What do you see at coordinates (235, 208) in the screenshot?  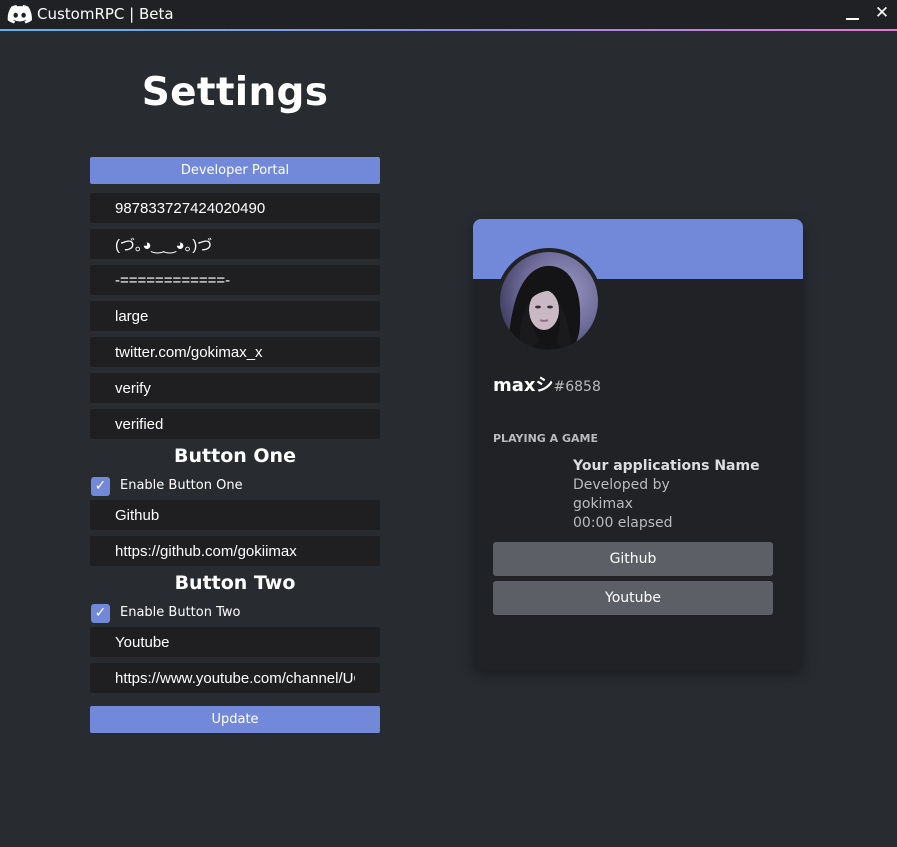 I see `client-id-field` at bounding box center [235, 208].